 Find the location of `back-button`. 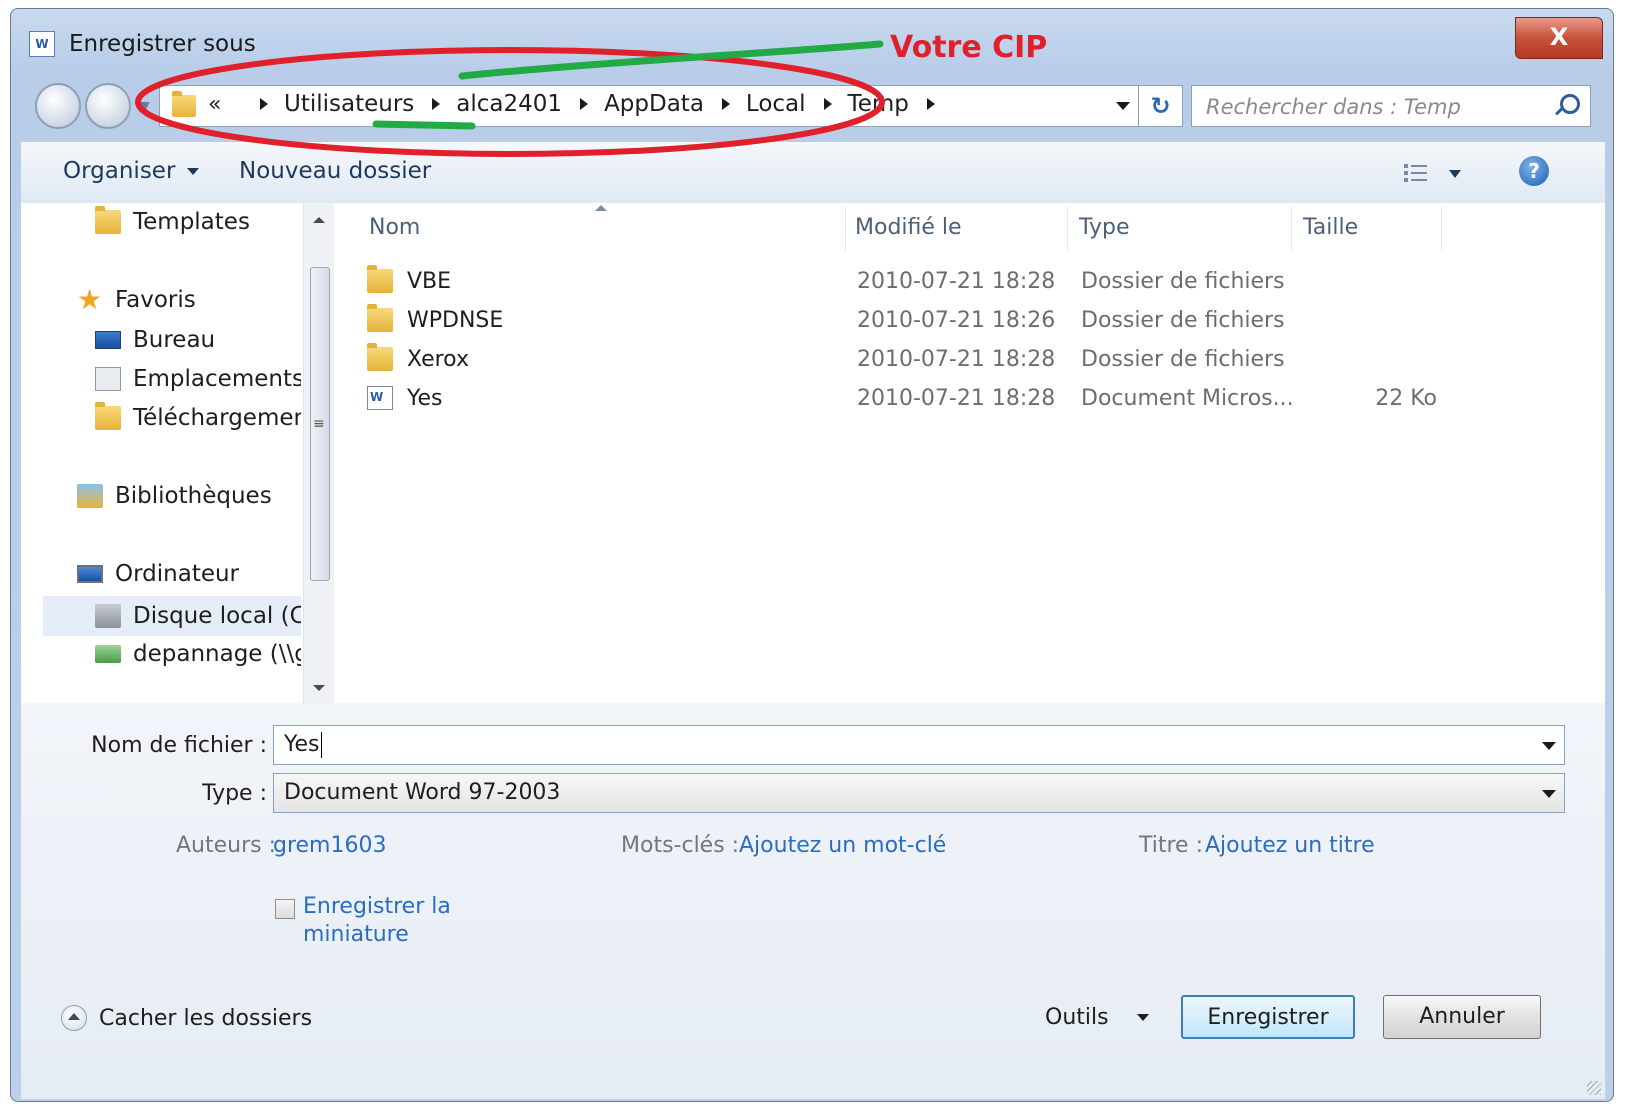

back-button is located at coordinates (58, 106).